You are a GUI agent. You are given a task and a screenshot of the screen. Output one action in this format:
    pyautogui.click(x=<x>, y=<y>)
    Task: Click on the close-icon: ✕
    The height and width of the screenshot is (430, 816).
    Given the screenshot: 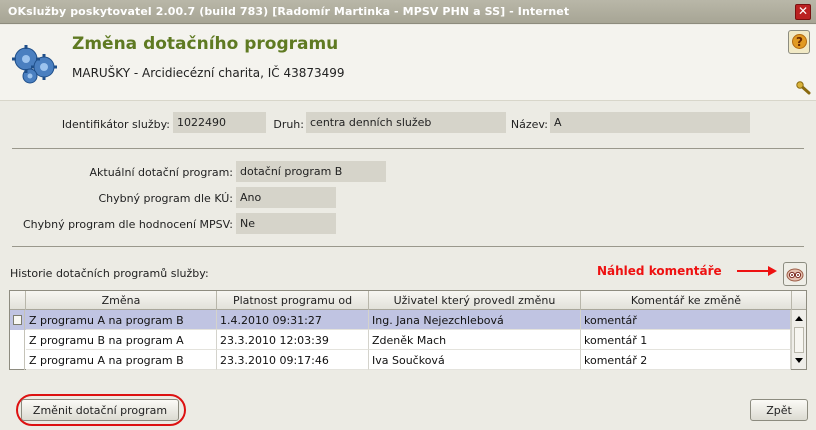 What is the action you would take?
    pyautogui.click(x=803, y=12)
    